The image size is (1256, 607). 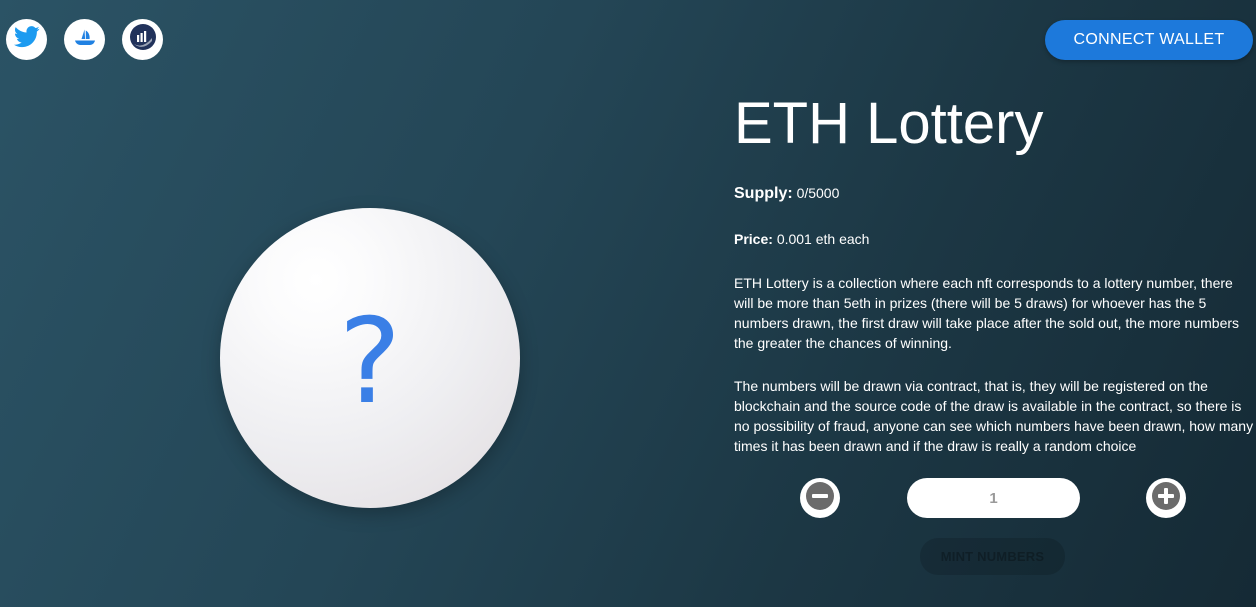 What do you see at coordinates (370, 361) in the screenshot?
I see `question-mark: ?` at bounding box center [370, 361].